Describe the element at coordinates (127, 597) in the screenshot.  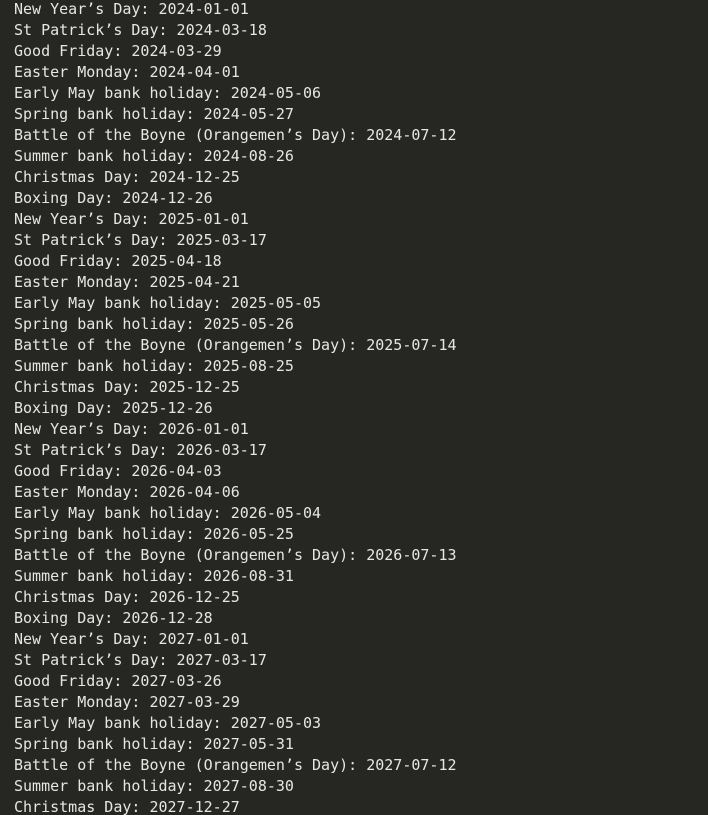
I see `output-line: Christmas Day: 2026-12-25` at that location.